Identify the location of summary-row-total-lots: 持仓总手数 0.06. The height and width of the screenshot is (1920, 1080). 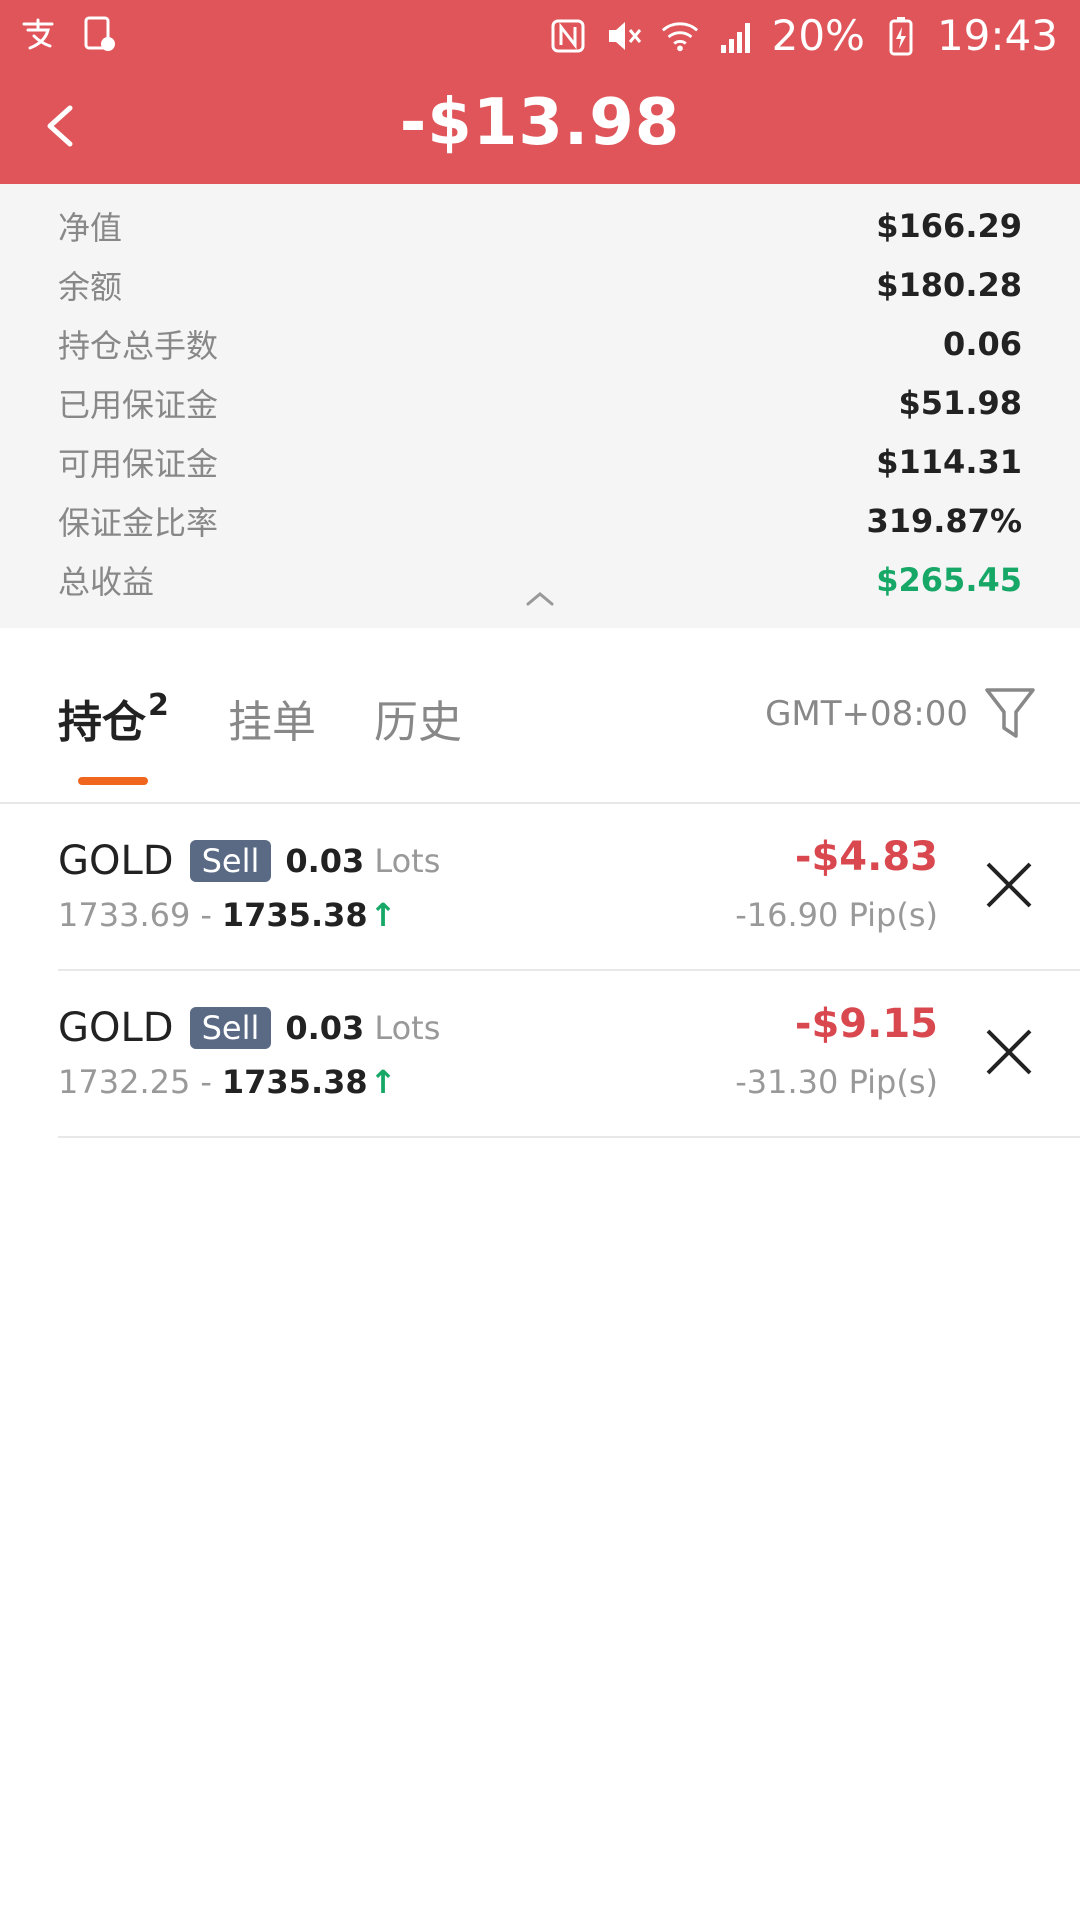
(540, 343).